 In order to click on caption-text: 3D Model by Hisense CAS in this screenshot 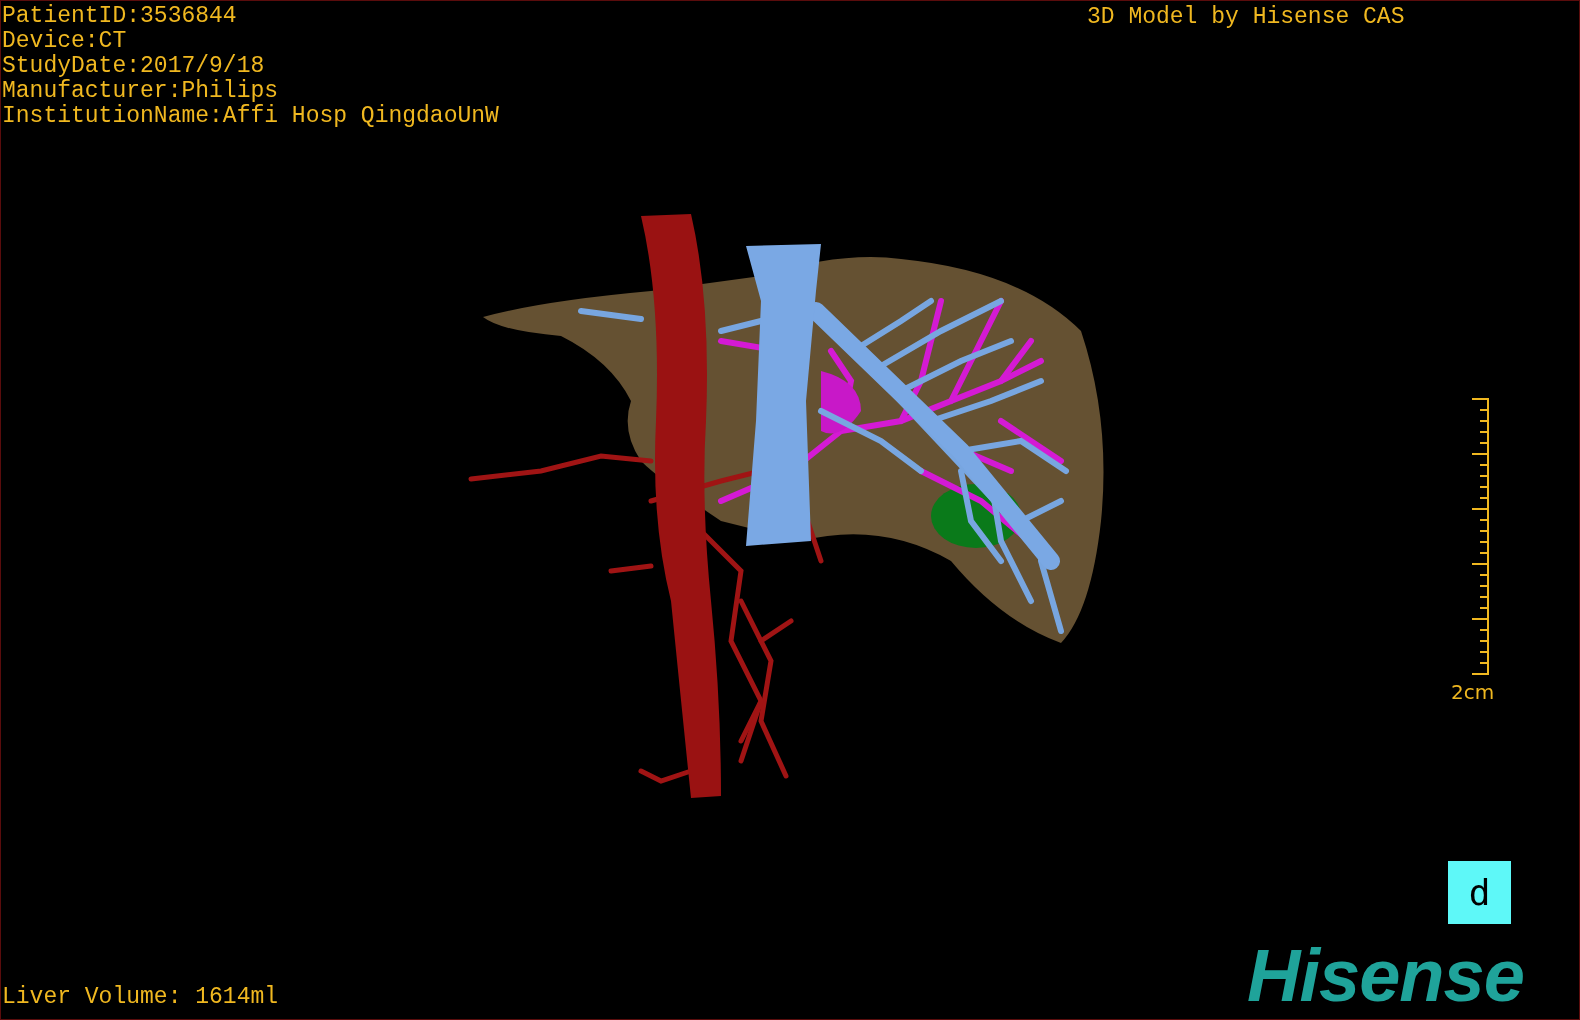, I will do `click(1246, 17)`.